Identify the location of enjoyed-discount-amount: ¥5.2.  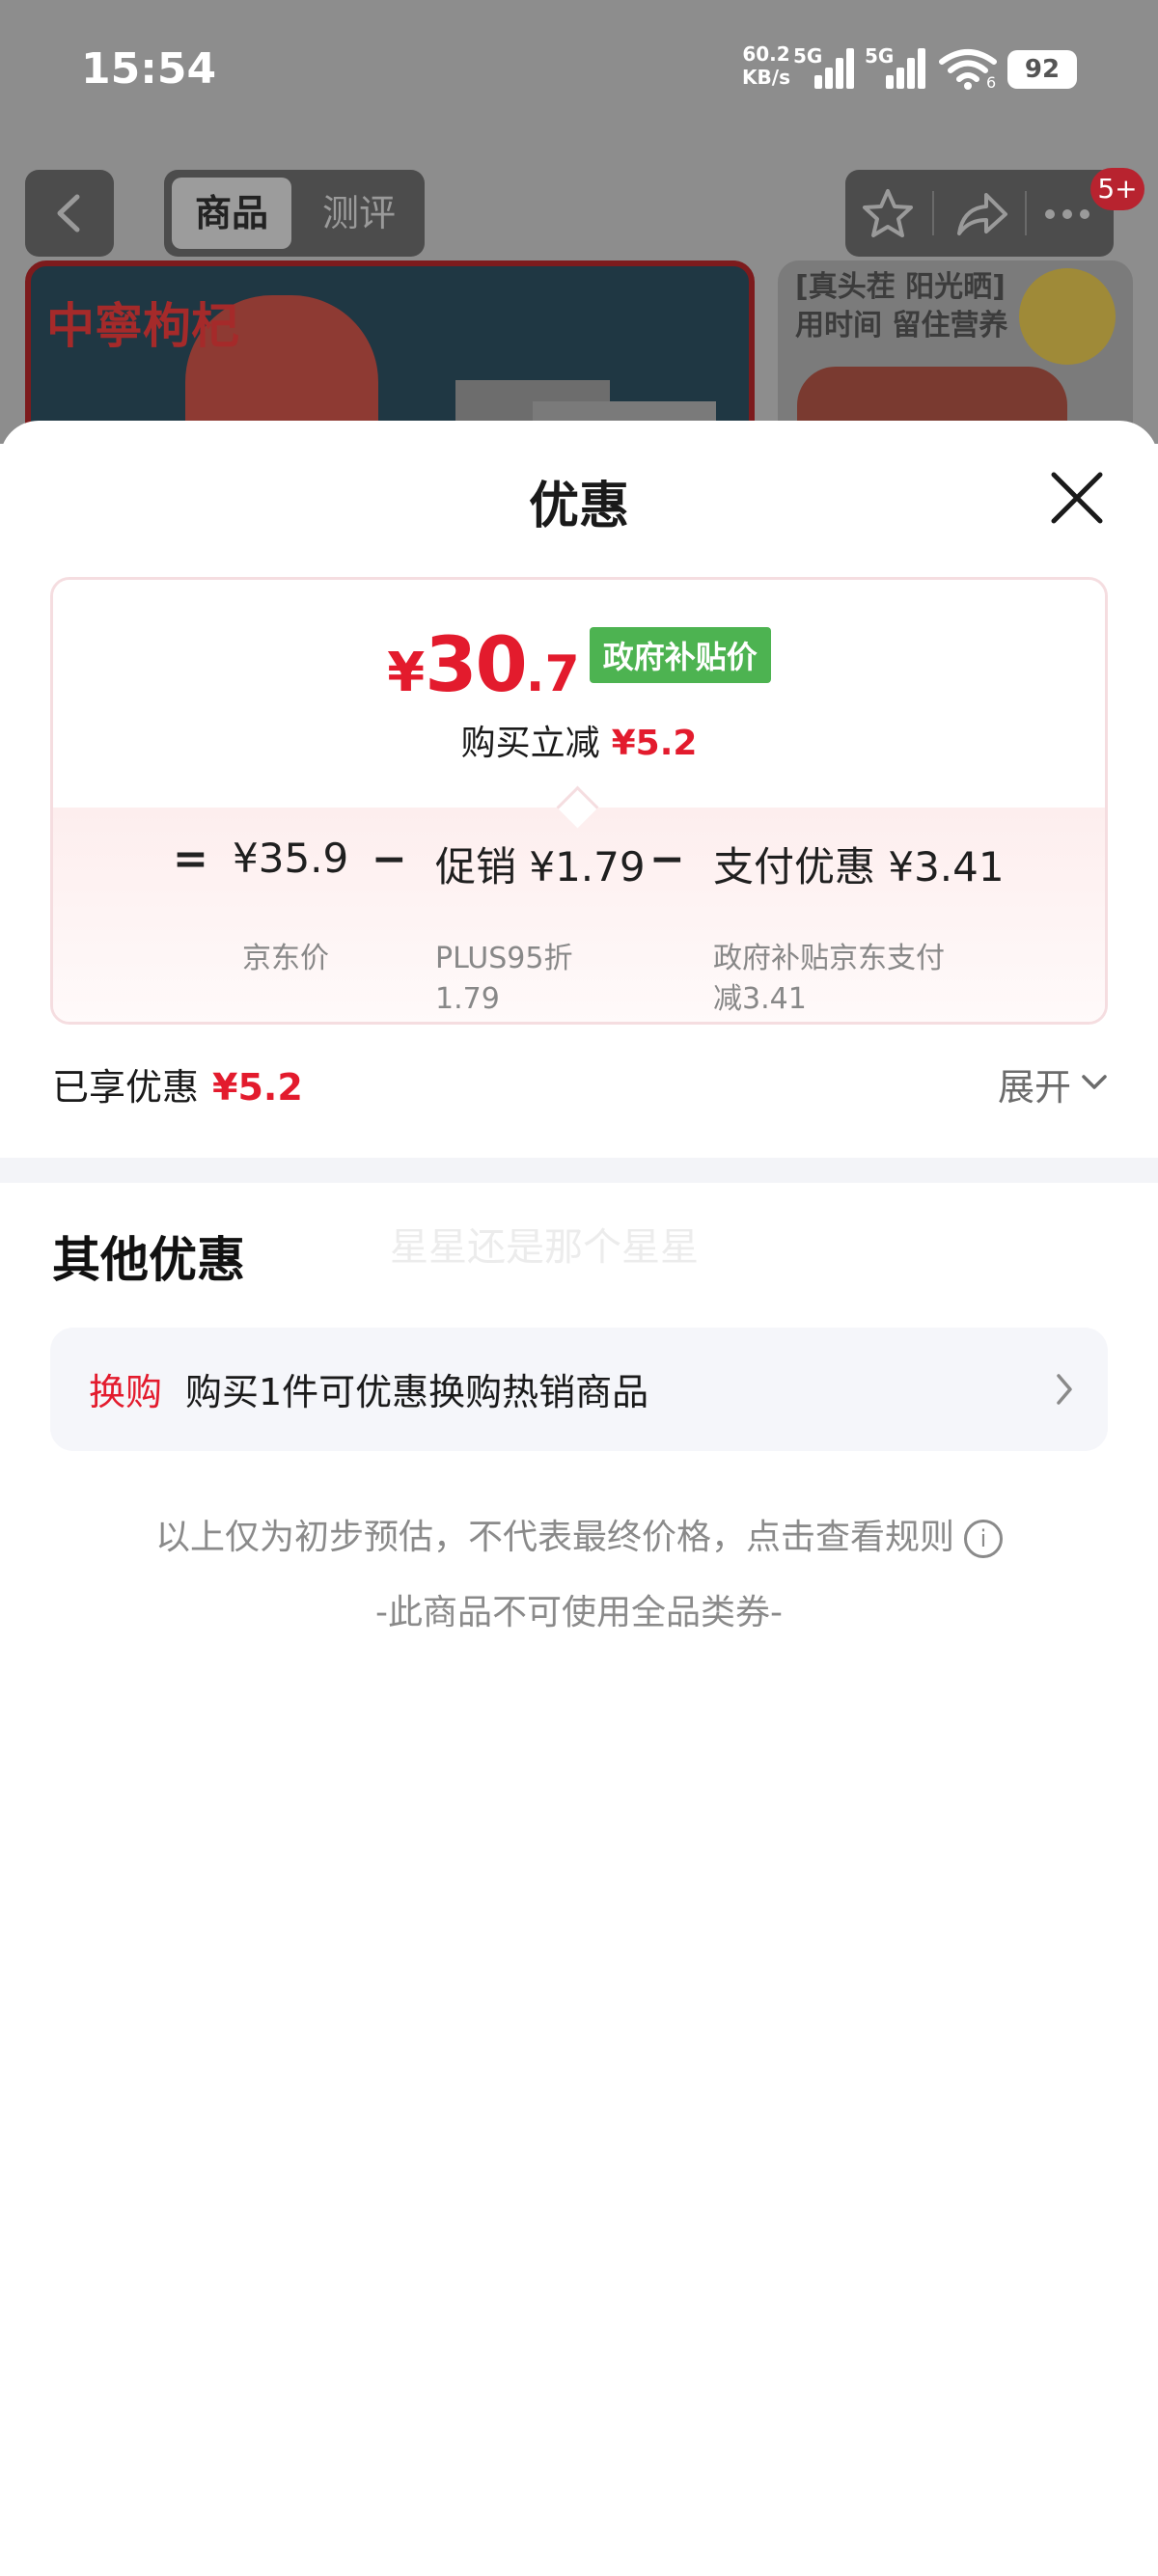
(257, 1087).